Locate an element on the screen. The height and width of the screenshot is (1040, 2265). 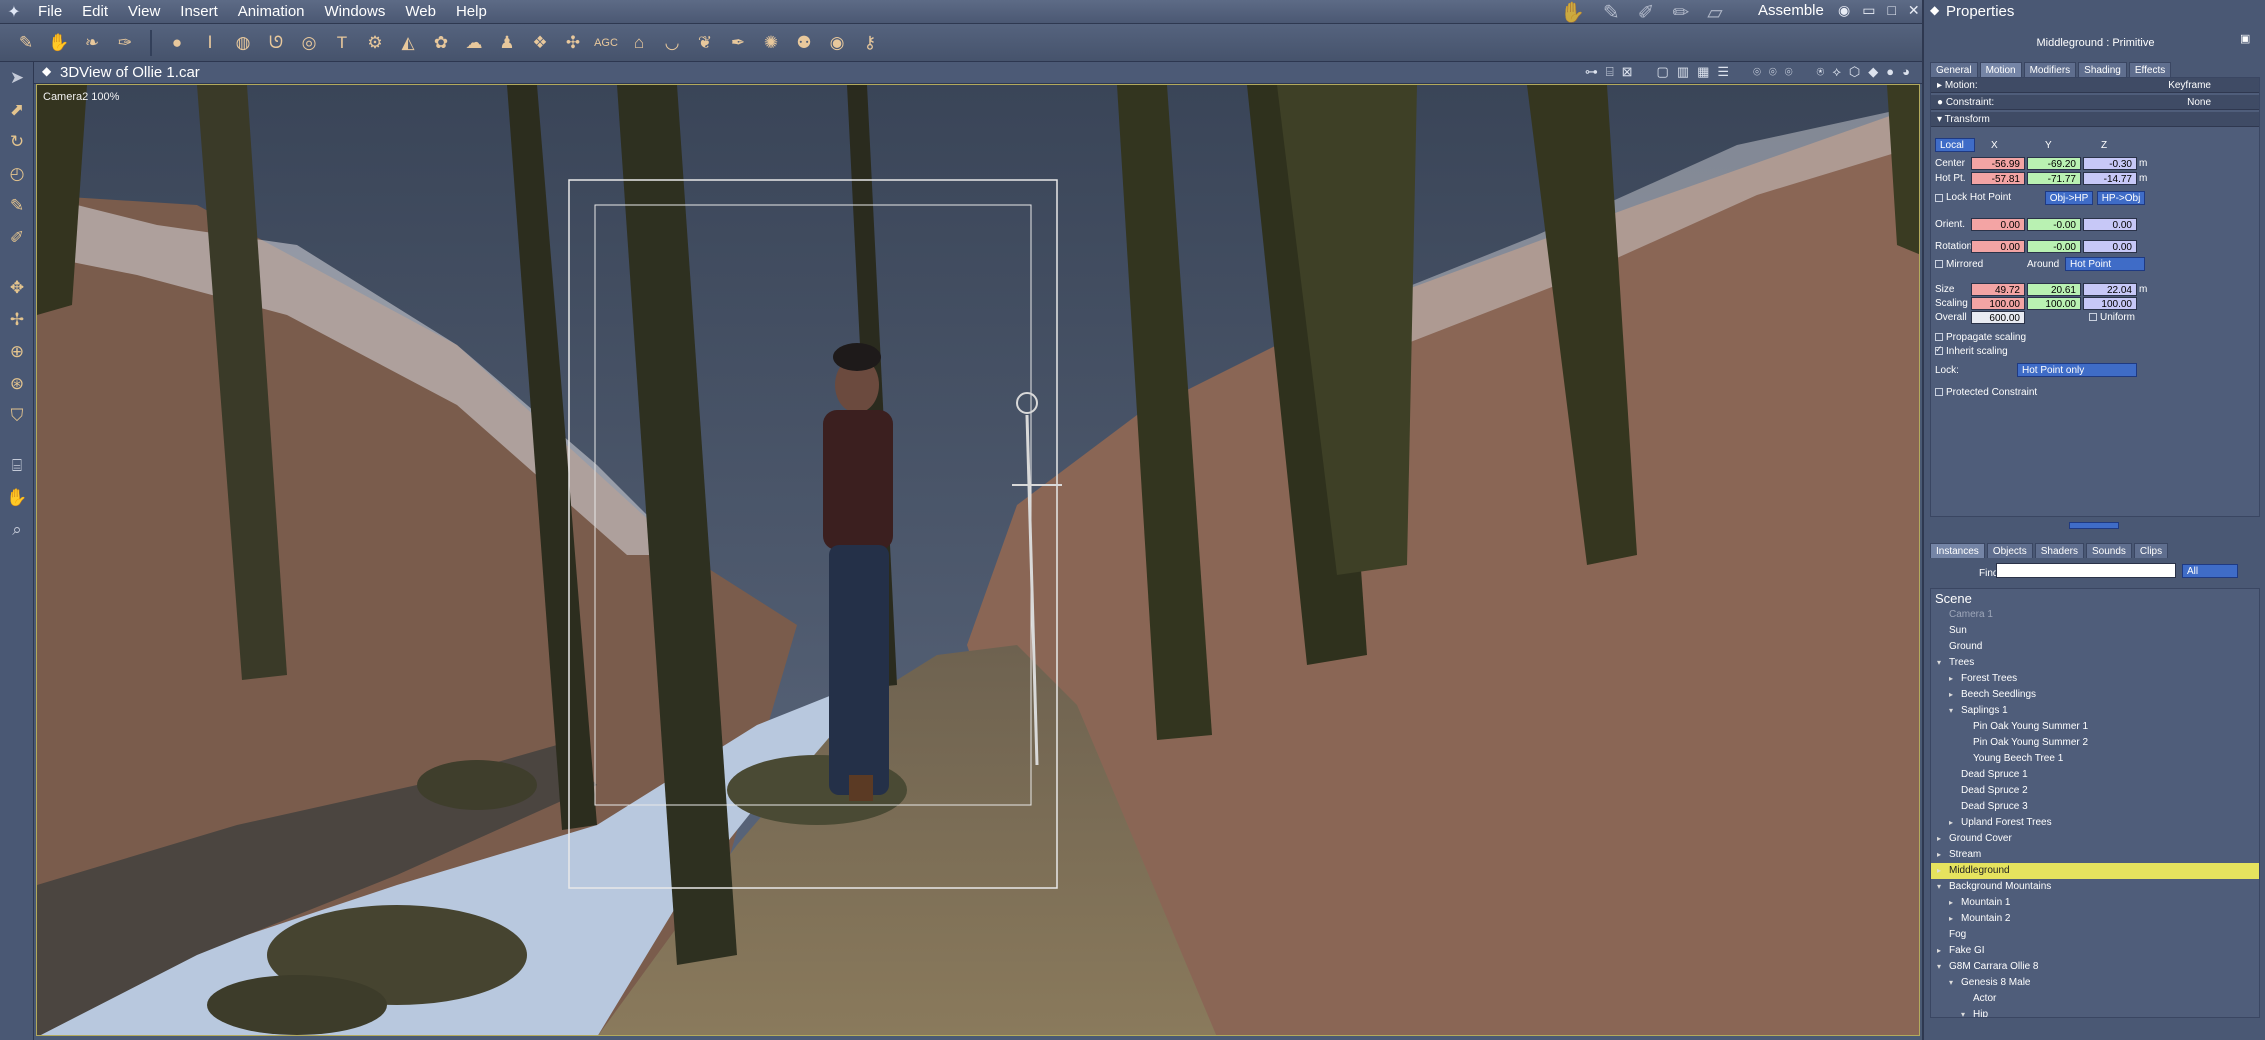
menu-web: Web is located at coordinates (420, 11).